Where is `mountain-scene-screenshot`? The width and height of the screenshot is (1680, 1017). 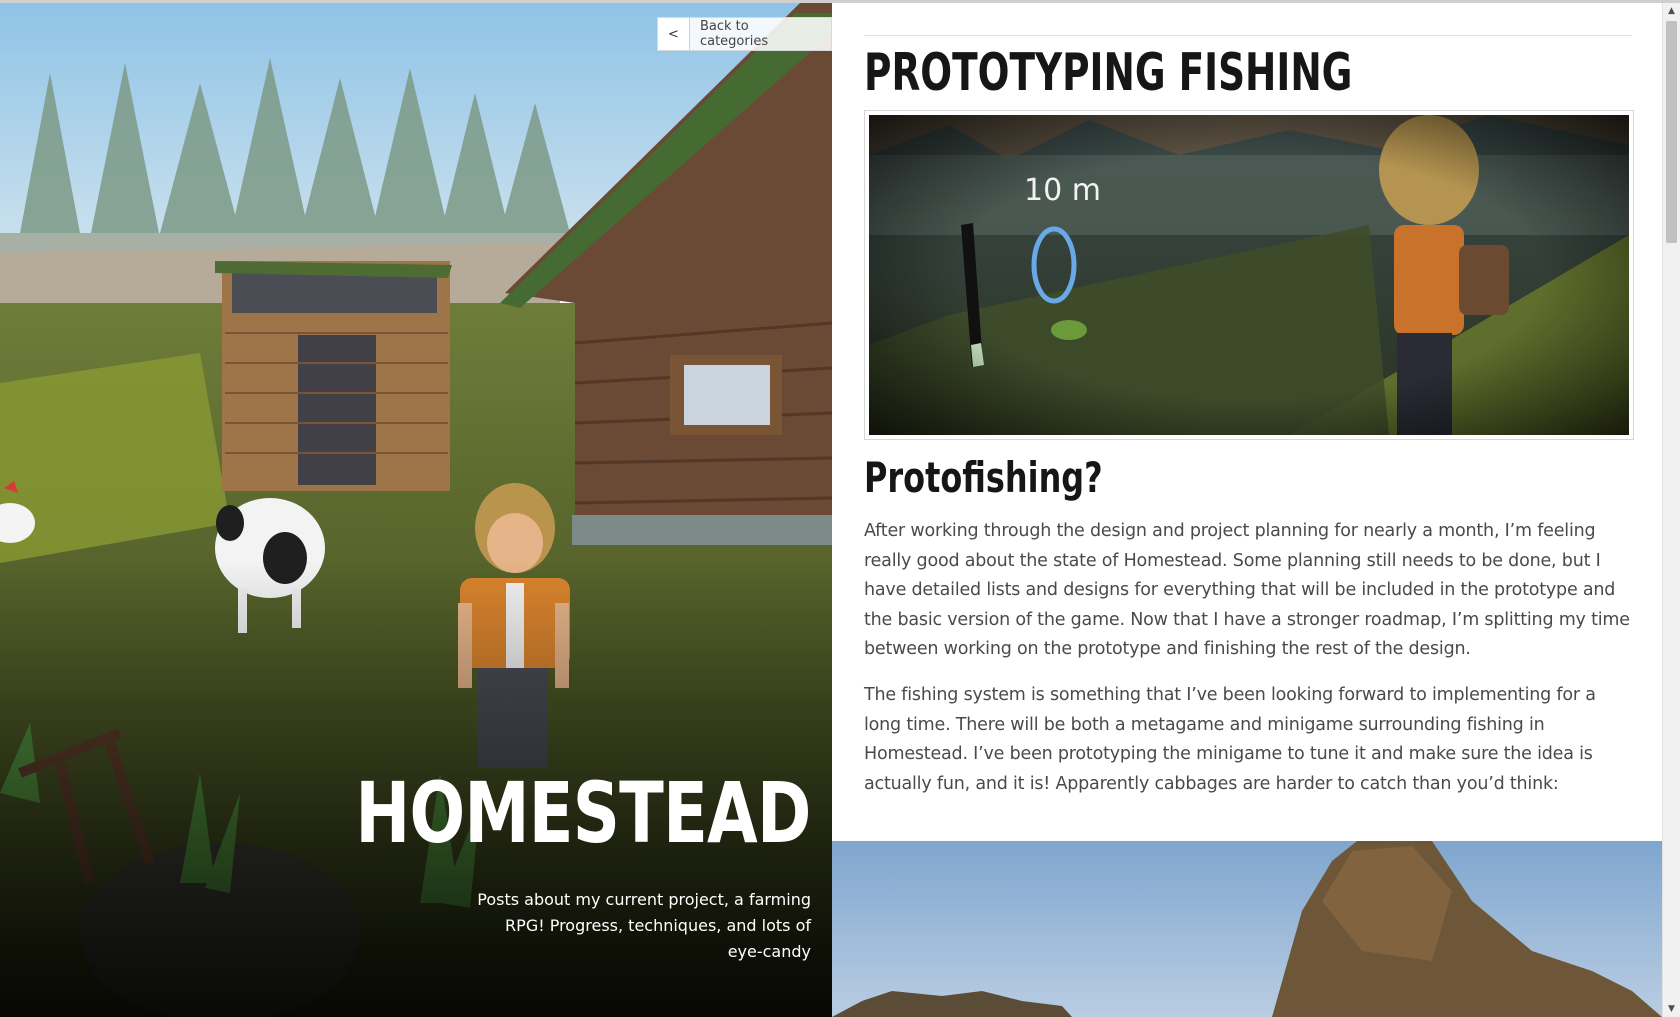
mountain-scene-screenshot is located at coordinates (1247, 929).